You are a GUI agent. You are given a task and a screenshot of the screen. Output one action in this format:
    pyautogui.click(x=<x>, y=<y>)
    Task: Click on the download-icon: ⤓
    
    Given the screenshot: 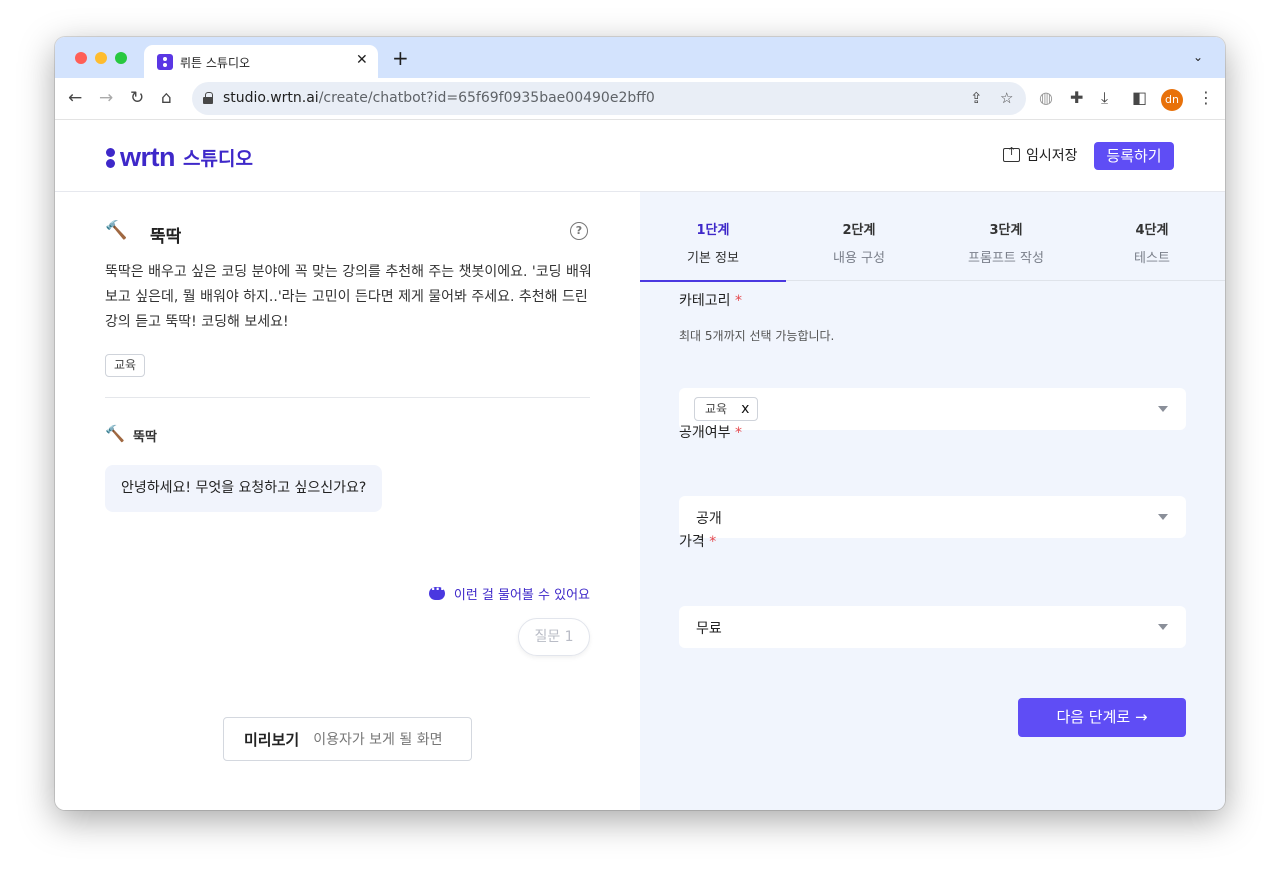 What is the action you would take?
    pyautogui.click(x=1104, y=98)
    